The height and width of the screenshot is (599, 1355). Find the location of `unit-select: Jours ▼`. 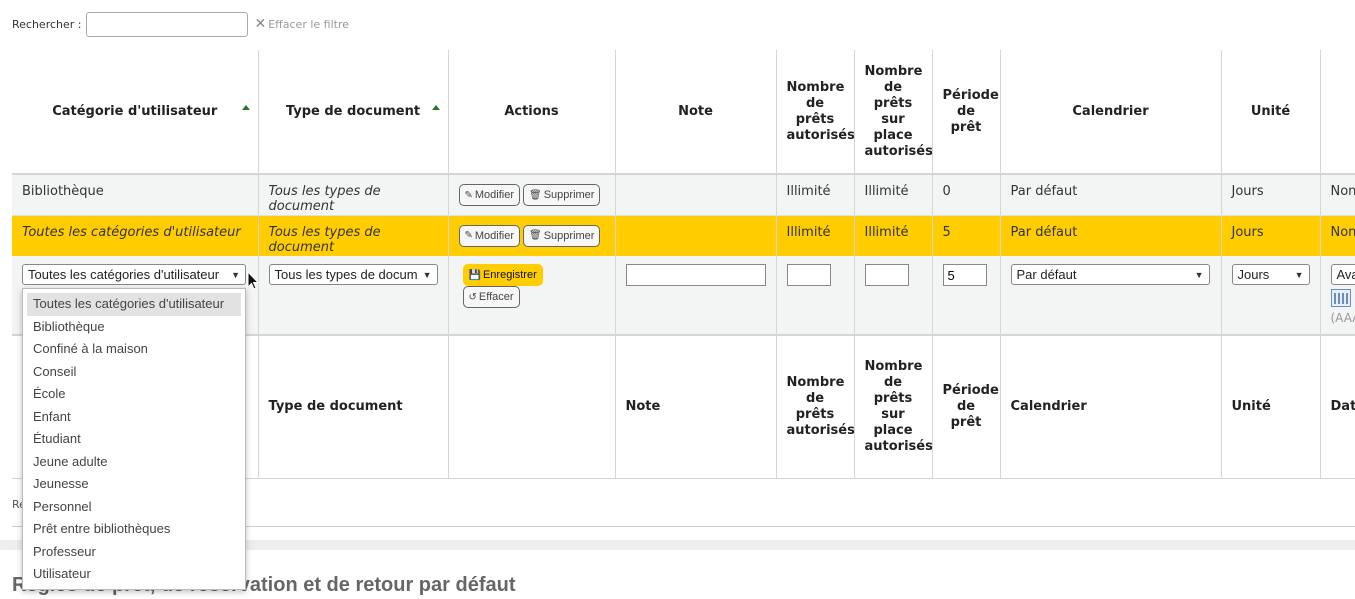

unit-select: Jours ▼ is located at coordinates (1270, 274).